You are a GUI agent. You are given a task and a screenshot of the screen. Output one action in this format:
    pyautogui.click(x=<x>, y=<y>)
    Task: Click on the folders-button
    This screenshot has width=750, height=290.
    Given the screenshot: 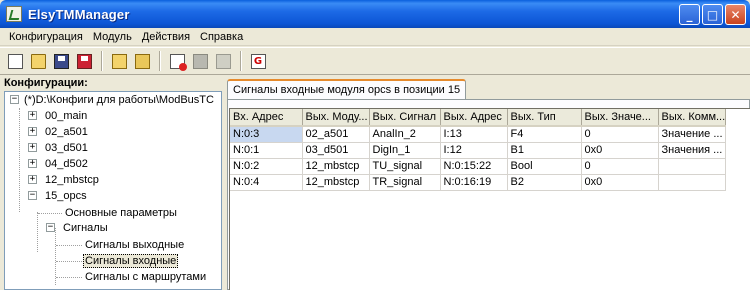 What is the action you would take?
    pyautogui.click(x=142, y=61)
    